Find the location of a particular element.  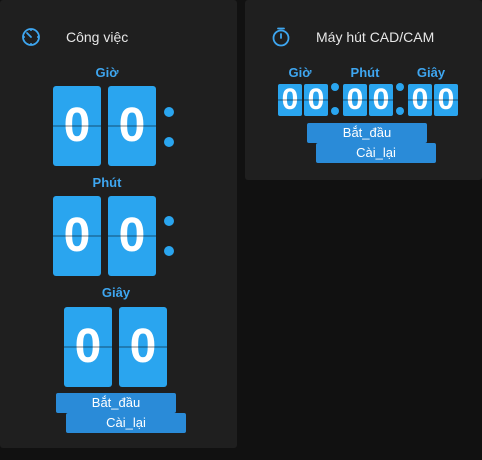

timer-icon is located at coordinates (31, 37).